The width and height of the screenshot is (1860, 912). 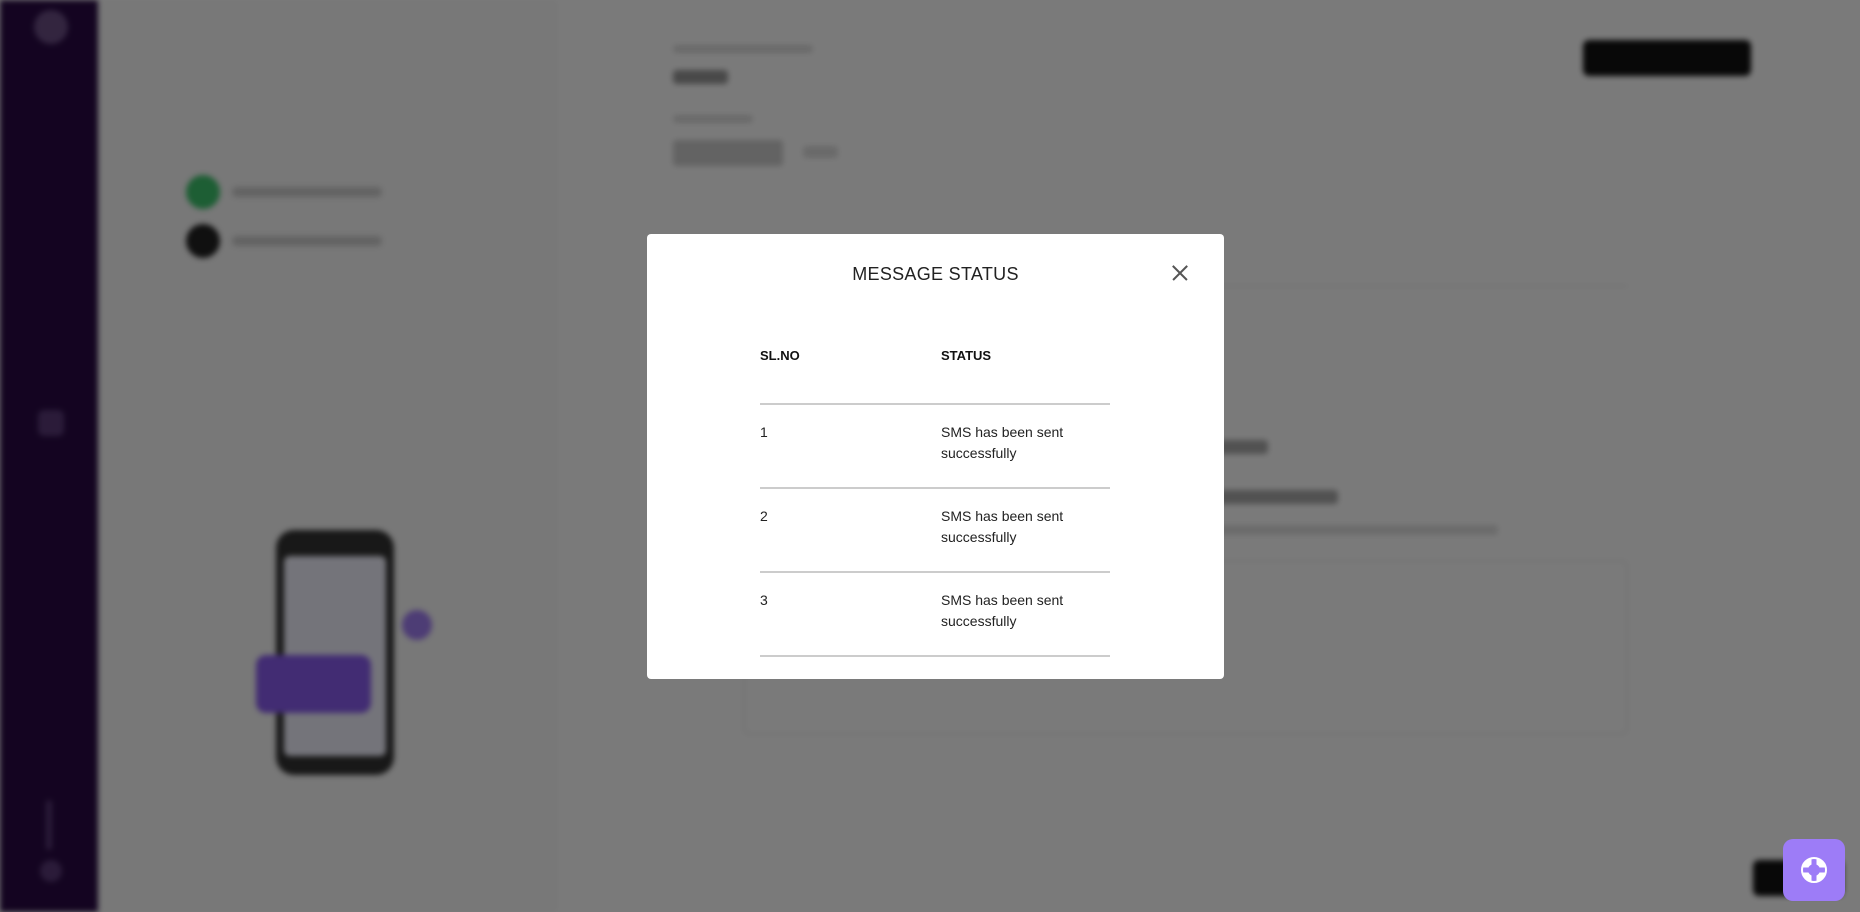 I want to click on sl-no-cell: 1, so click(x=850, y=446).